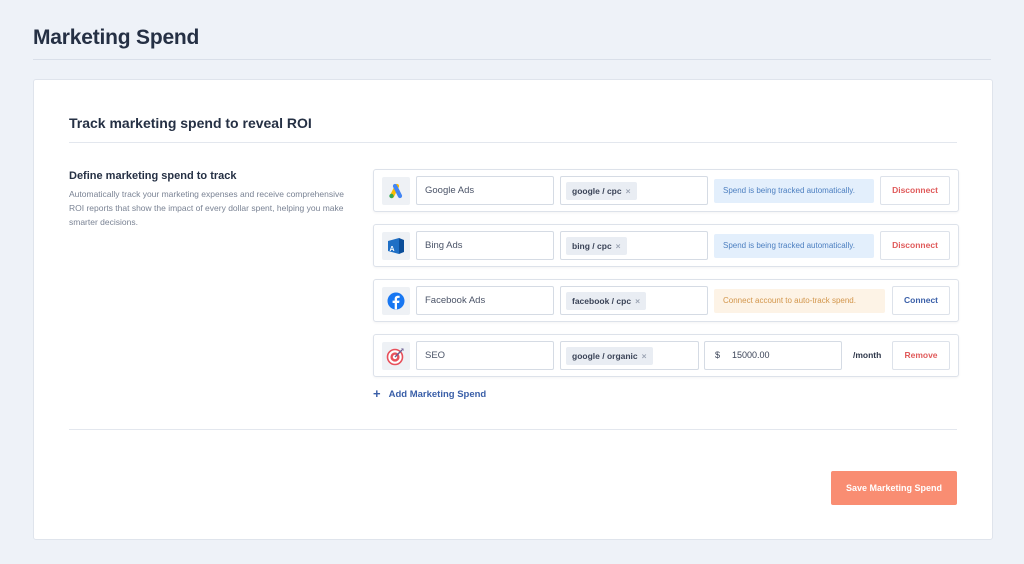  Describe the element at coordinates (513, 429) in the screenshot. I see `card-divider-bottom` at that location.